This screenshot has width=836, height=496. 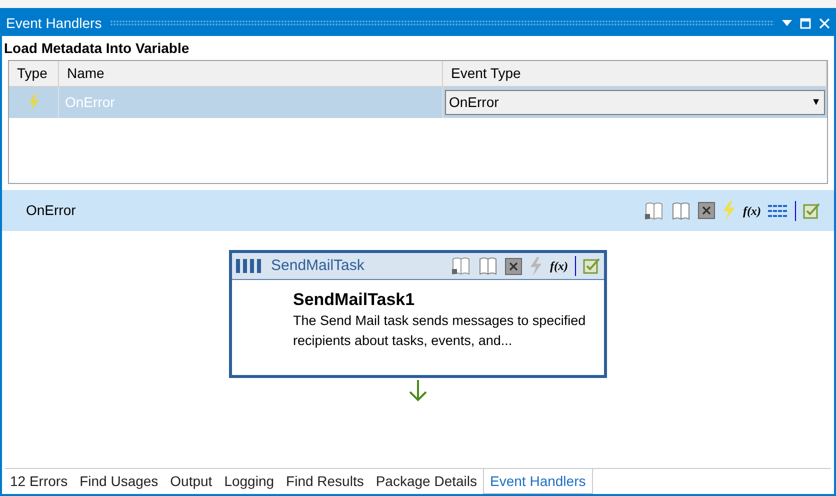 I want to click on panel-tab: Event Handlers, so click(x=538, y=481).